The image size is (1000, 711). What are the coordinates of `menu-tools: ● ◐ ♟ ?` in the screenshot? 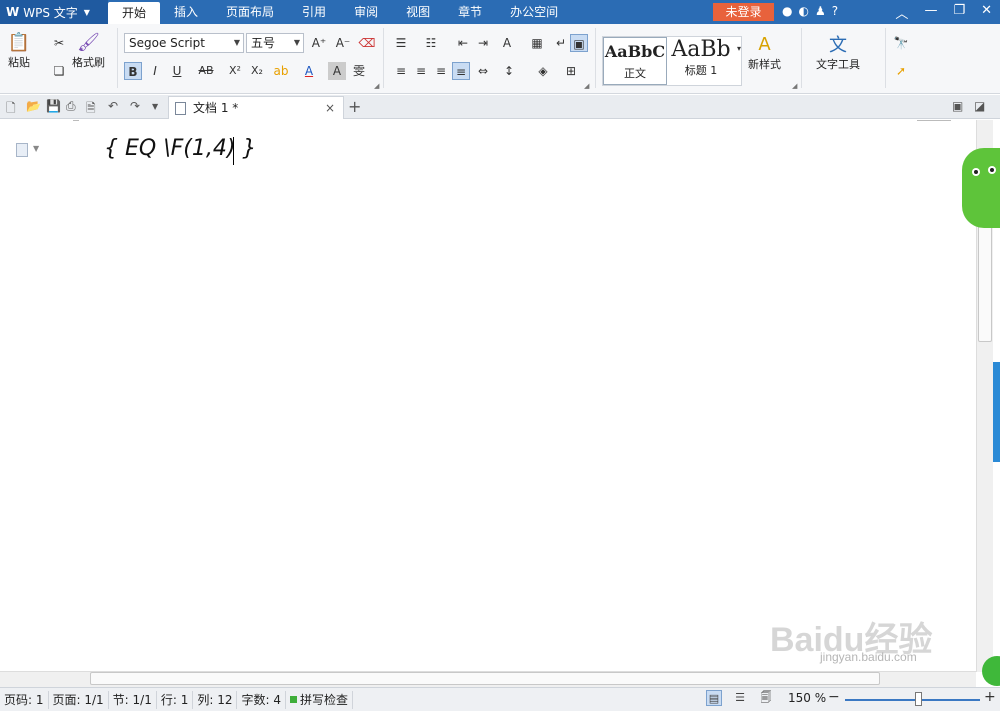 It's located at (810, 11).